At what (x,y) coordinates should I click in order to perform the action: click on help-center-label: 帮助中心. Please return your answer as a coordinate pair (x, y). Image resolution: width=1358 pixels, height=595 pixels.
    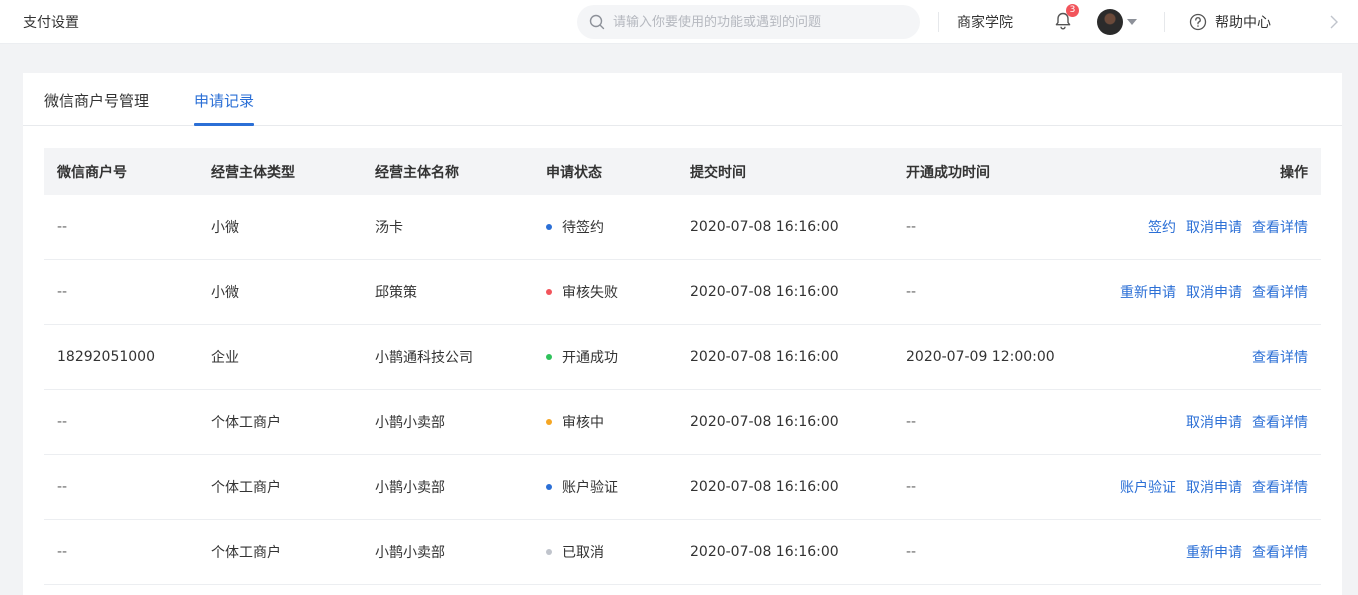
    Looking at the image, I should click on (1243, 23).